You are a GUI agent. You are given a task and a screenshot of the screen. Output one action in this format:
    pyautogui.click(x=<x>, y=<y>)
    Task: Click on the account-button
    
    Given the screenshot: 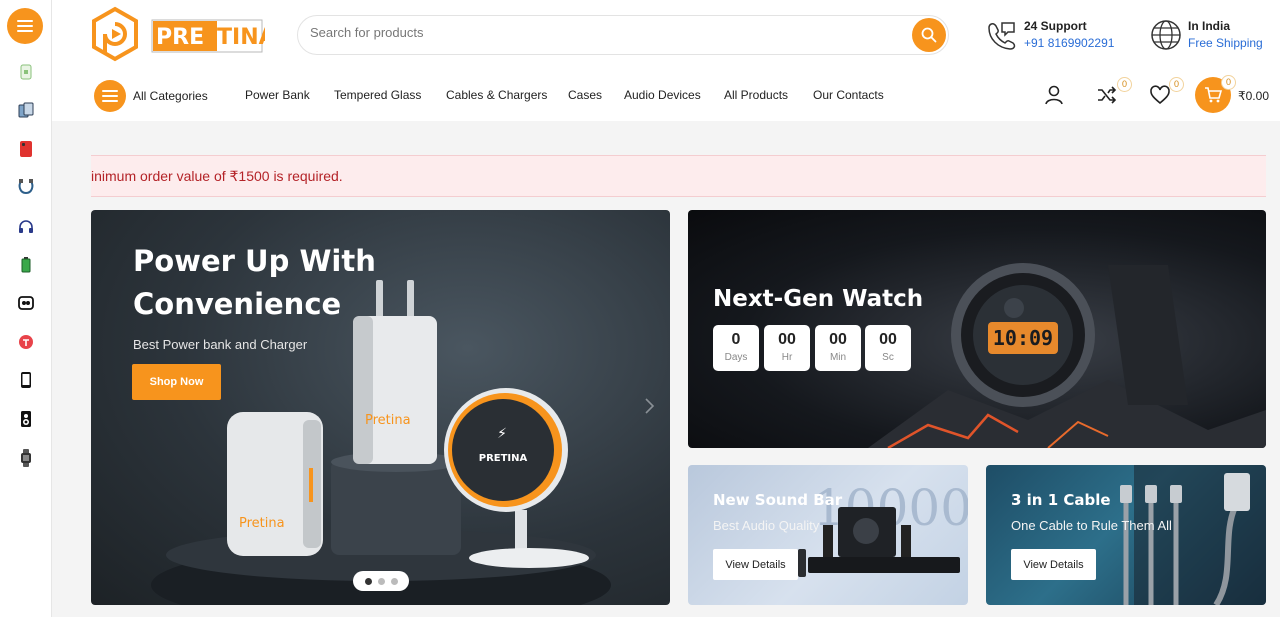 What is the action you would take?
    pyautogui.click(x=1054, y=95)
    